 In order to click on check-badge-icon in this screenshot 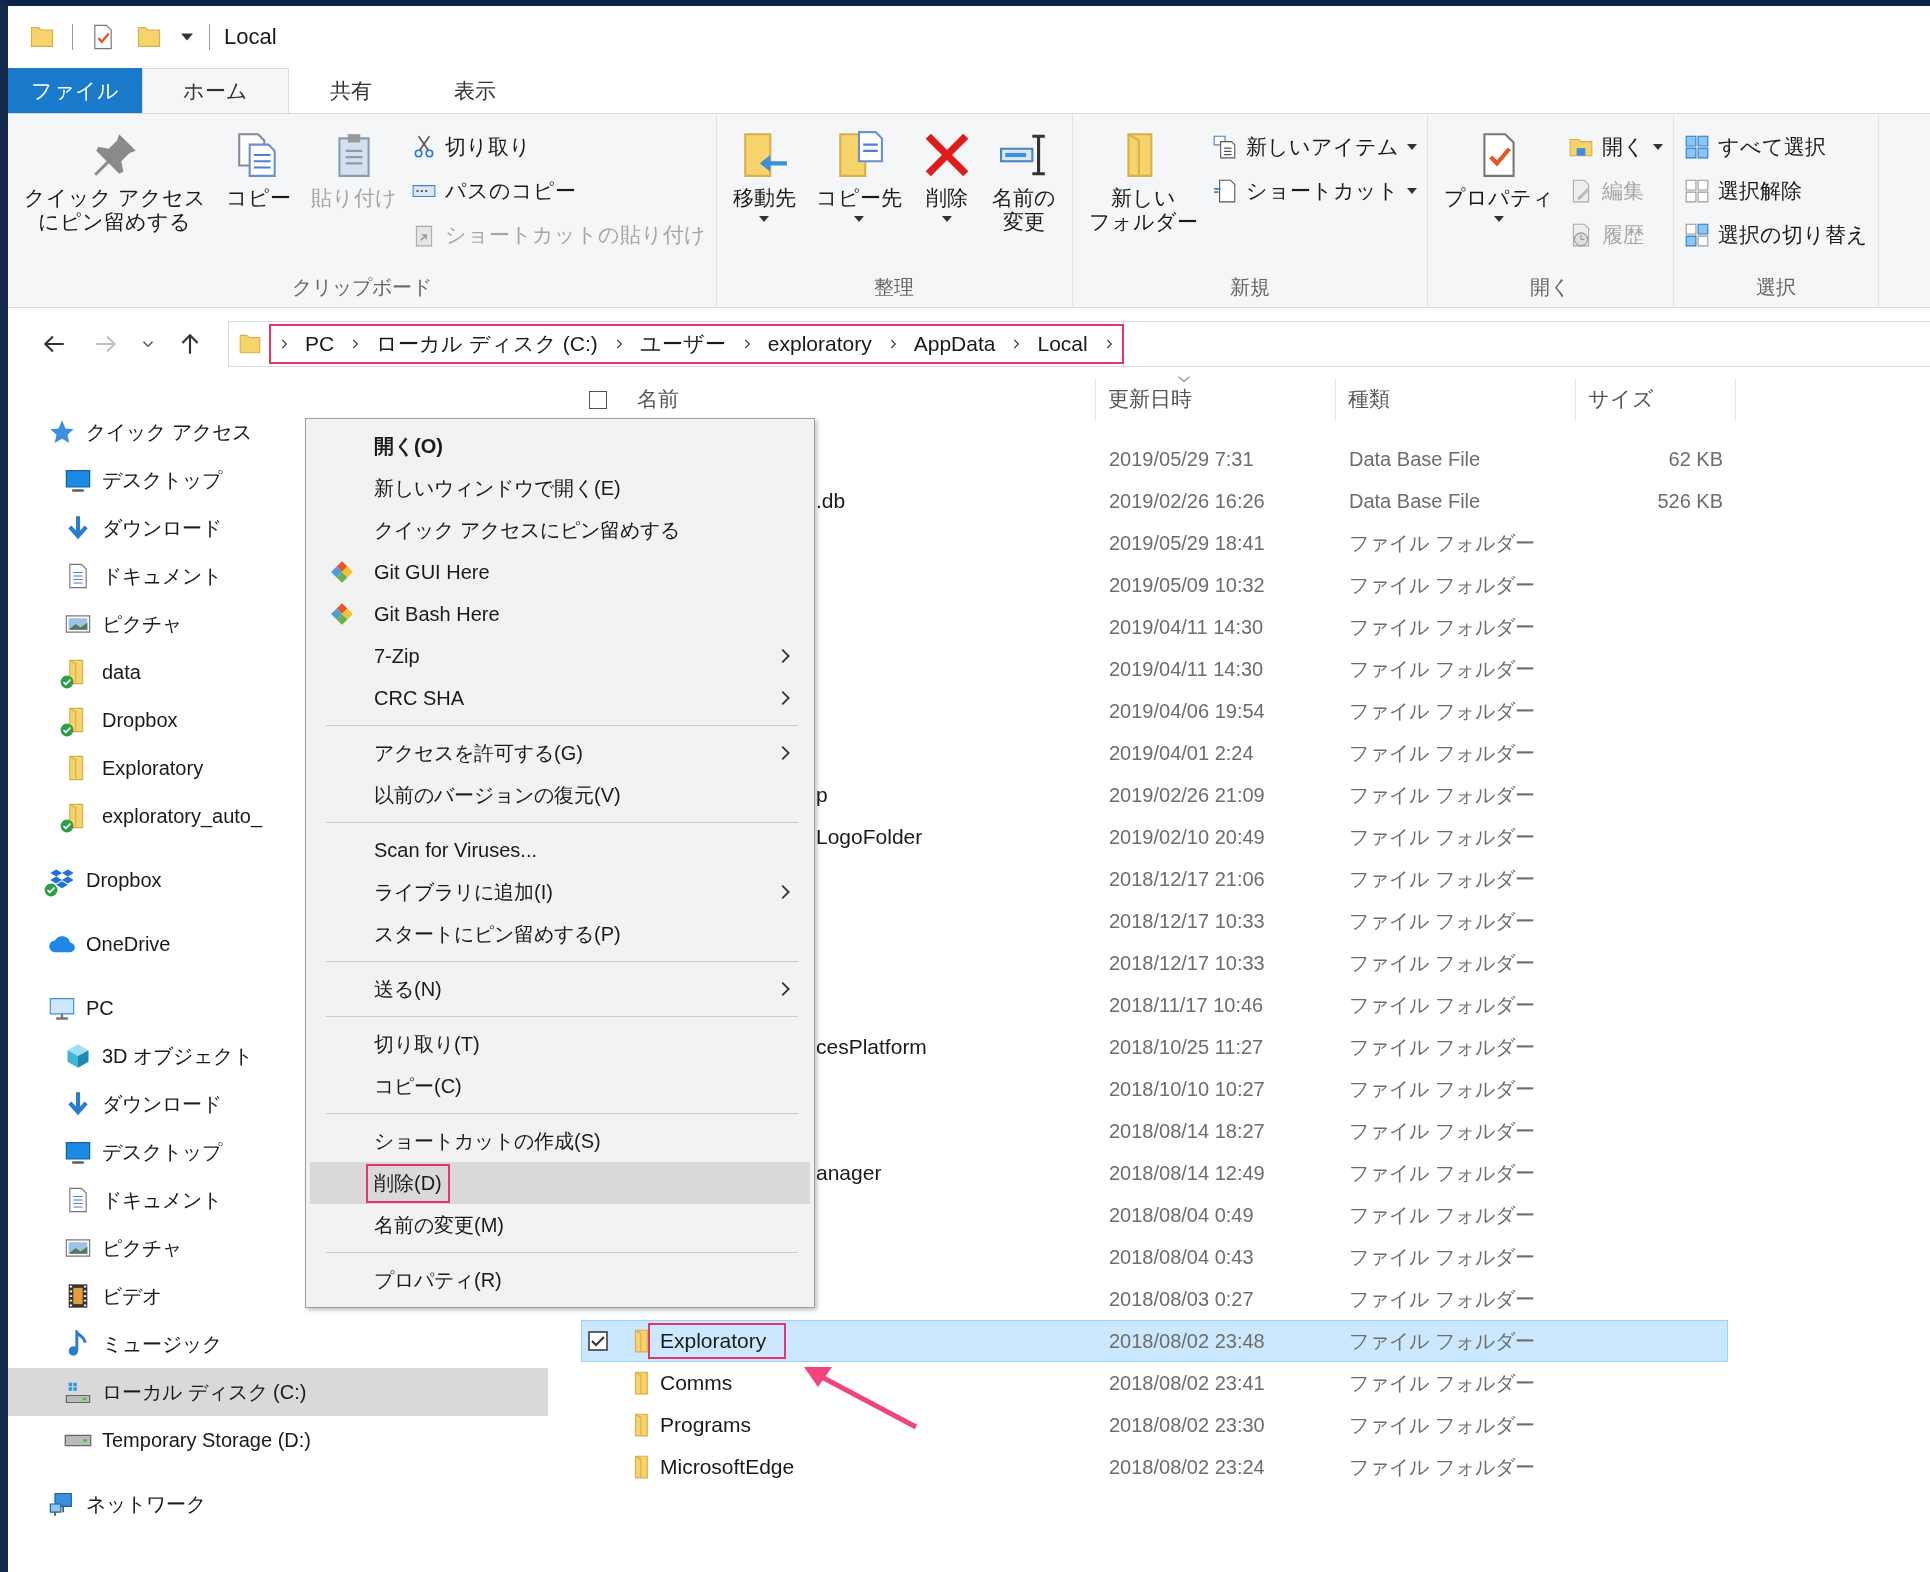, I will do `click(51, 890)`.